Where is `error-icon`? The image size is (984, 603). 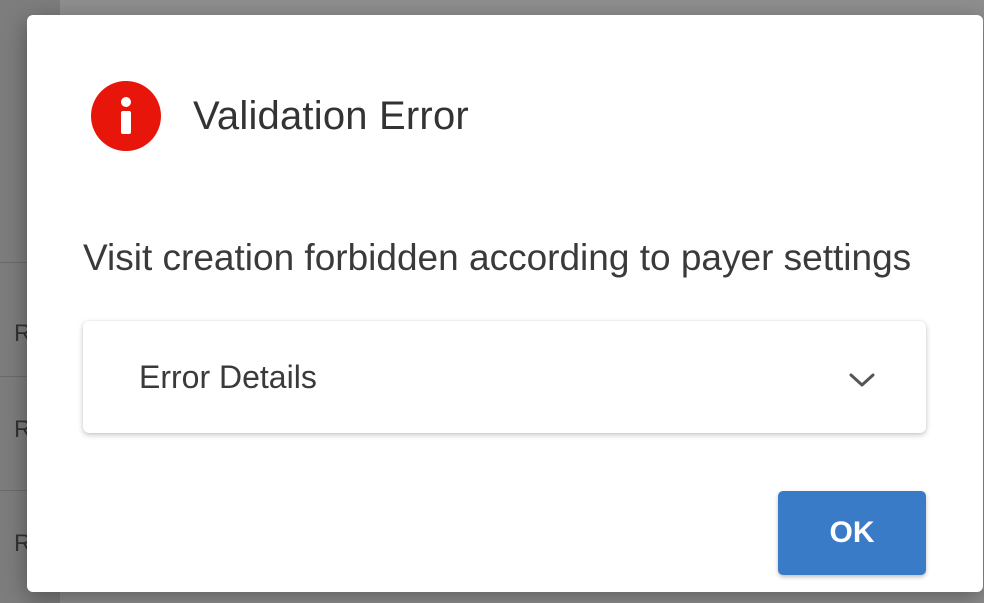 error-icon is located at coordinates (126, 116).